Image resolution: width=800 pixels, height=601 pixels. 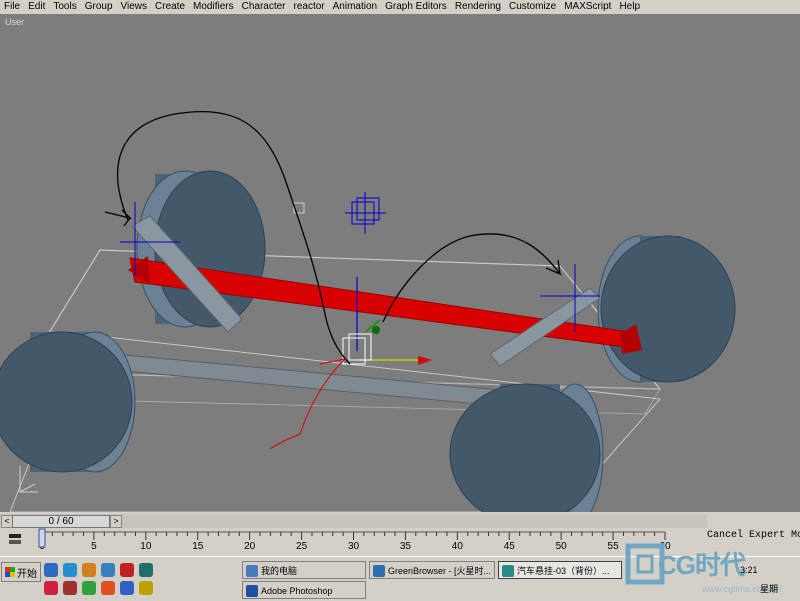 What do you see at coordinates (297, 591) in the screenshot?
I see `task-label: Adobe Photoshop` at bounding box center [297, 591].